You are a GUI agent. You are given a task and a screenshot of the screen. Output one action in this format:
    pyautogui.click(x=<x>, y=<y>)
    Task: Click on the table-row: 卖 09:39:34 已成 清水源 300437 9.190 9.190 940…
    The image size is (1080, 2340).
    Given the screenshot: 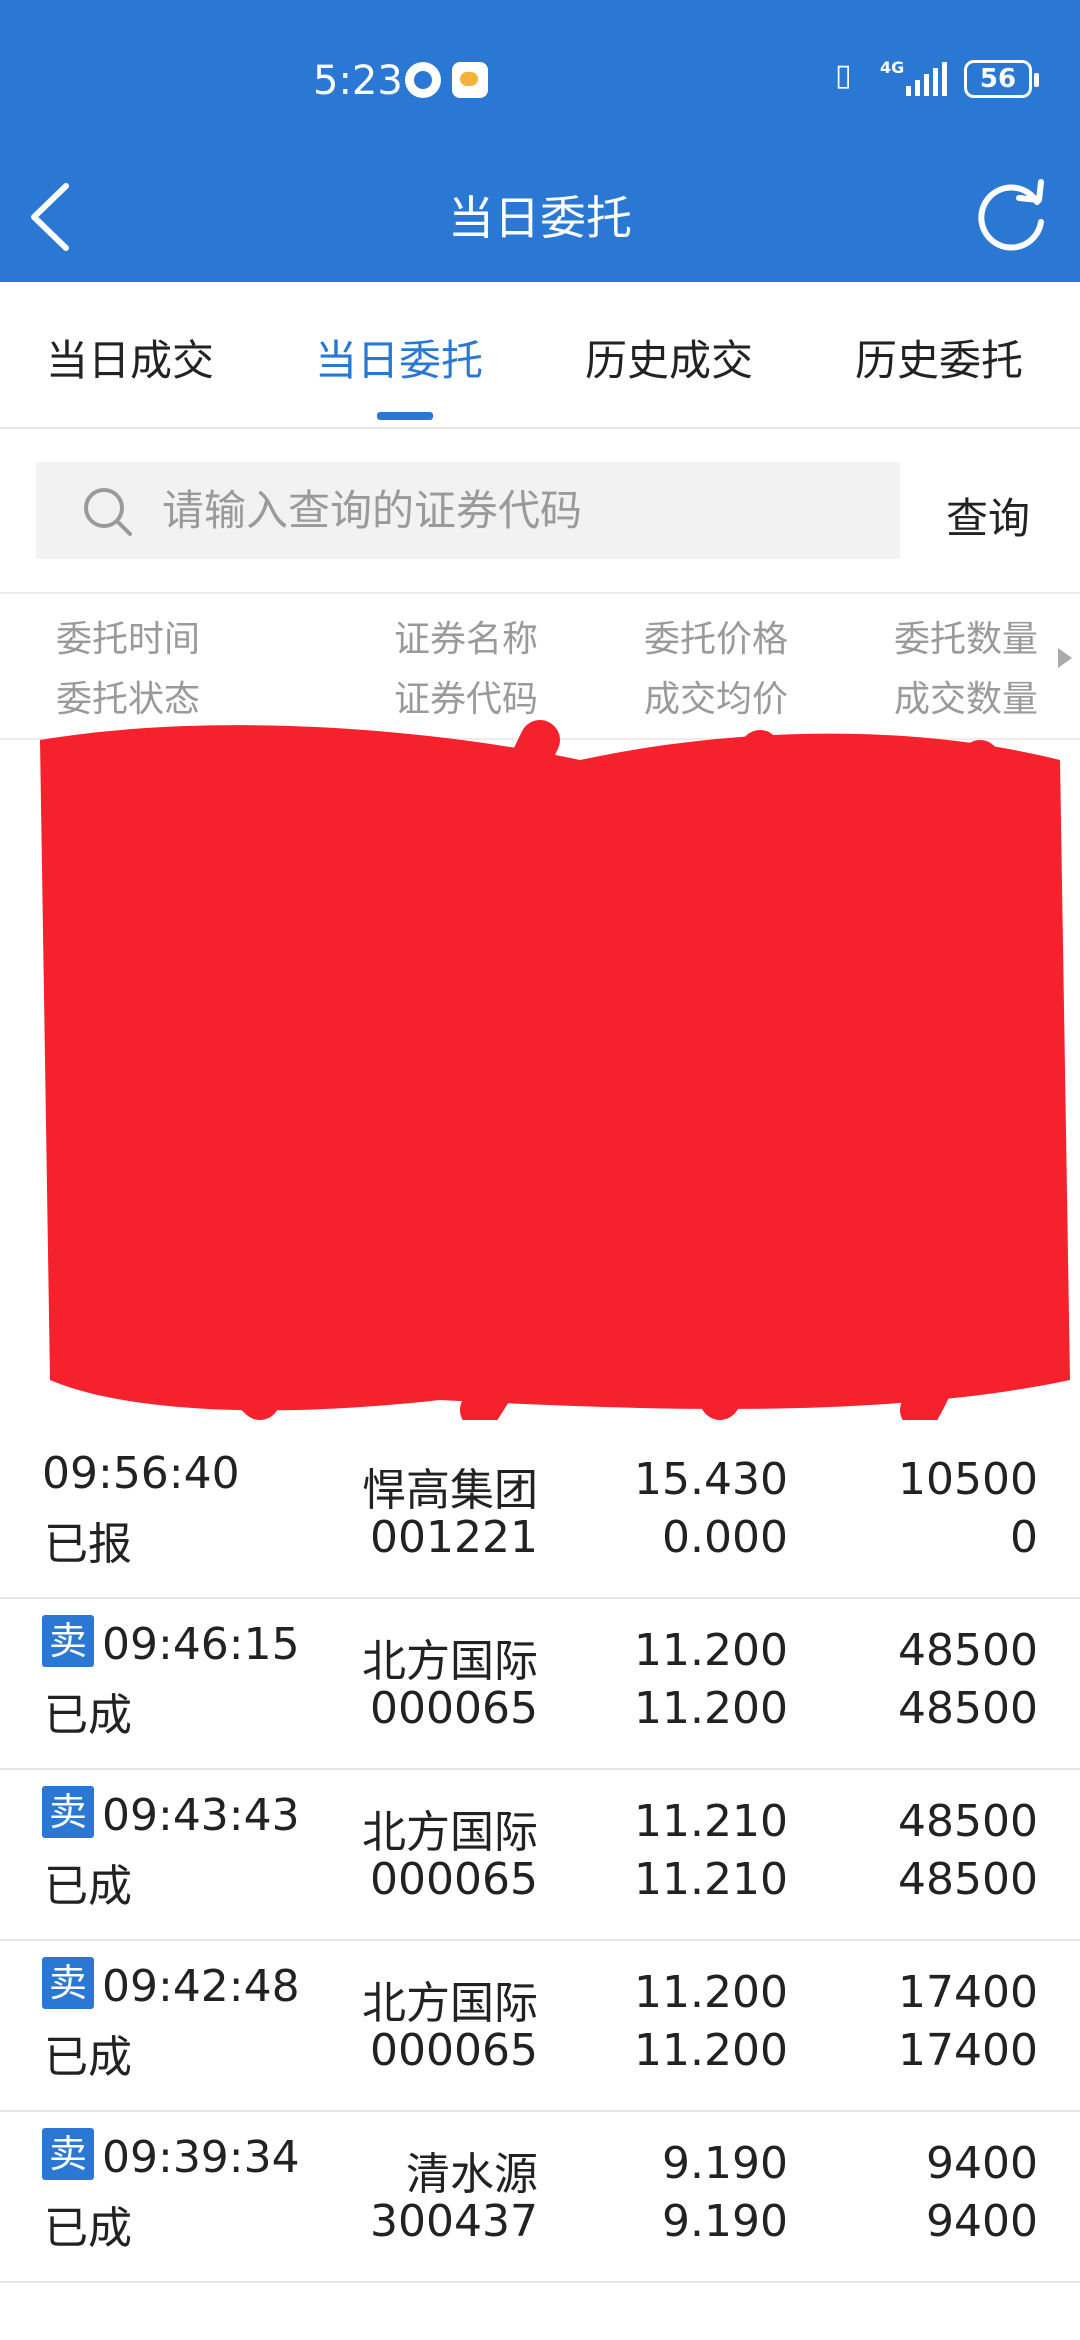 What is the action you would take?
    pyautogui.click(x=540, y=2197)
    